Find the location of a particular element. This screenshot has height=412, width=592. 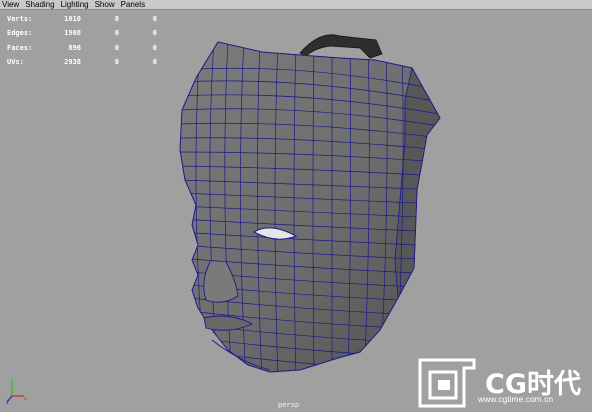

svg-text: y is located at coordinates (12, 380).